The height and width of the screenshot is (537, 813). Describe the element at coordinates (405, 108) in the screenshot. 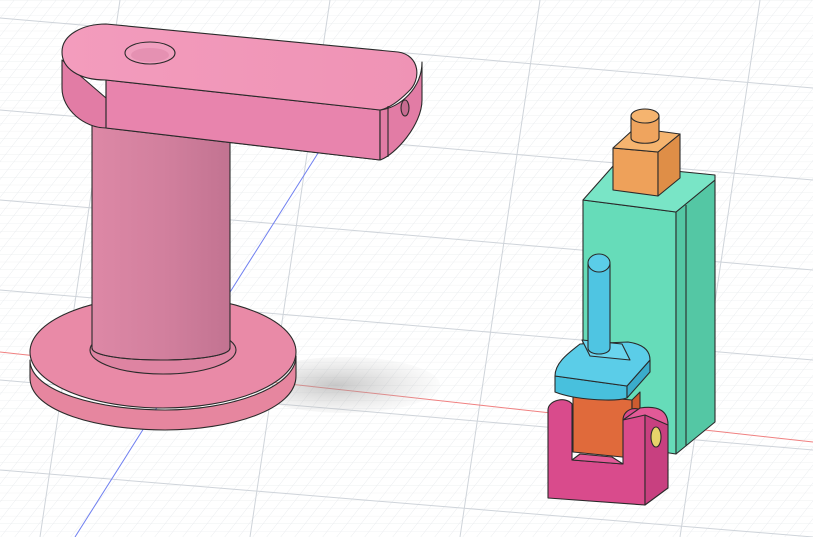

I see `hole-side` at that location.